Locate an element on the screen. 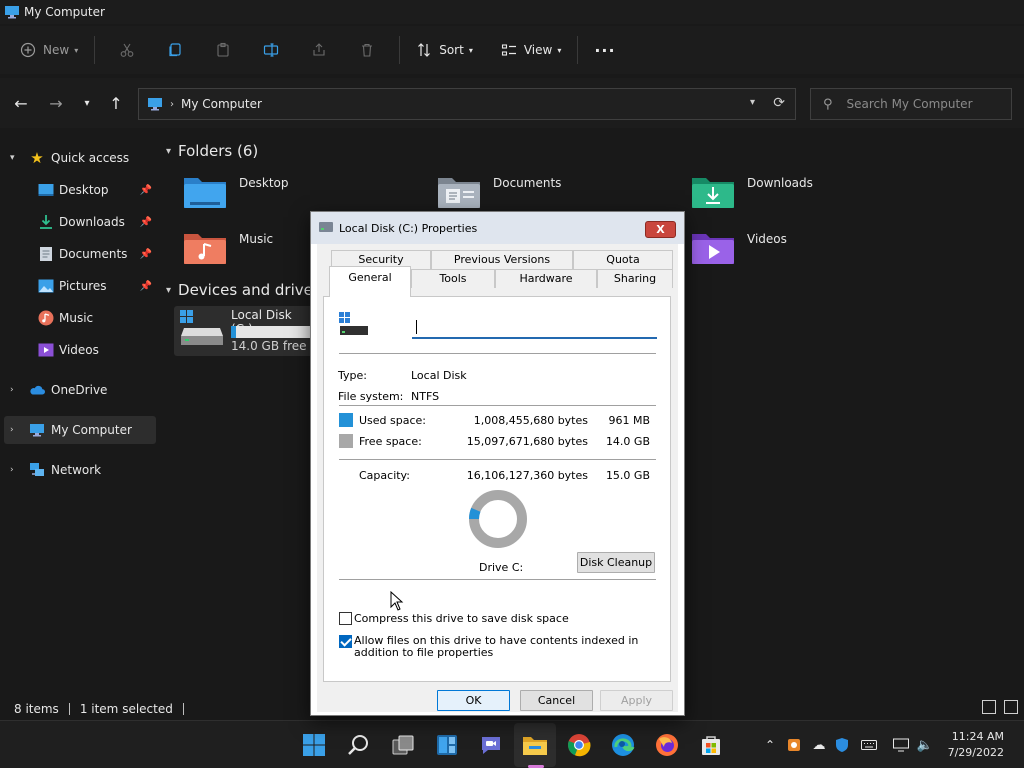 The width and height of the screenshot is (1024, 768). search-box: ⚲ Search My Computer is located at coordinates (911, 104).